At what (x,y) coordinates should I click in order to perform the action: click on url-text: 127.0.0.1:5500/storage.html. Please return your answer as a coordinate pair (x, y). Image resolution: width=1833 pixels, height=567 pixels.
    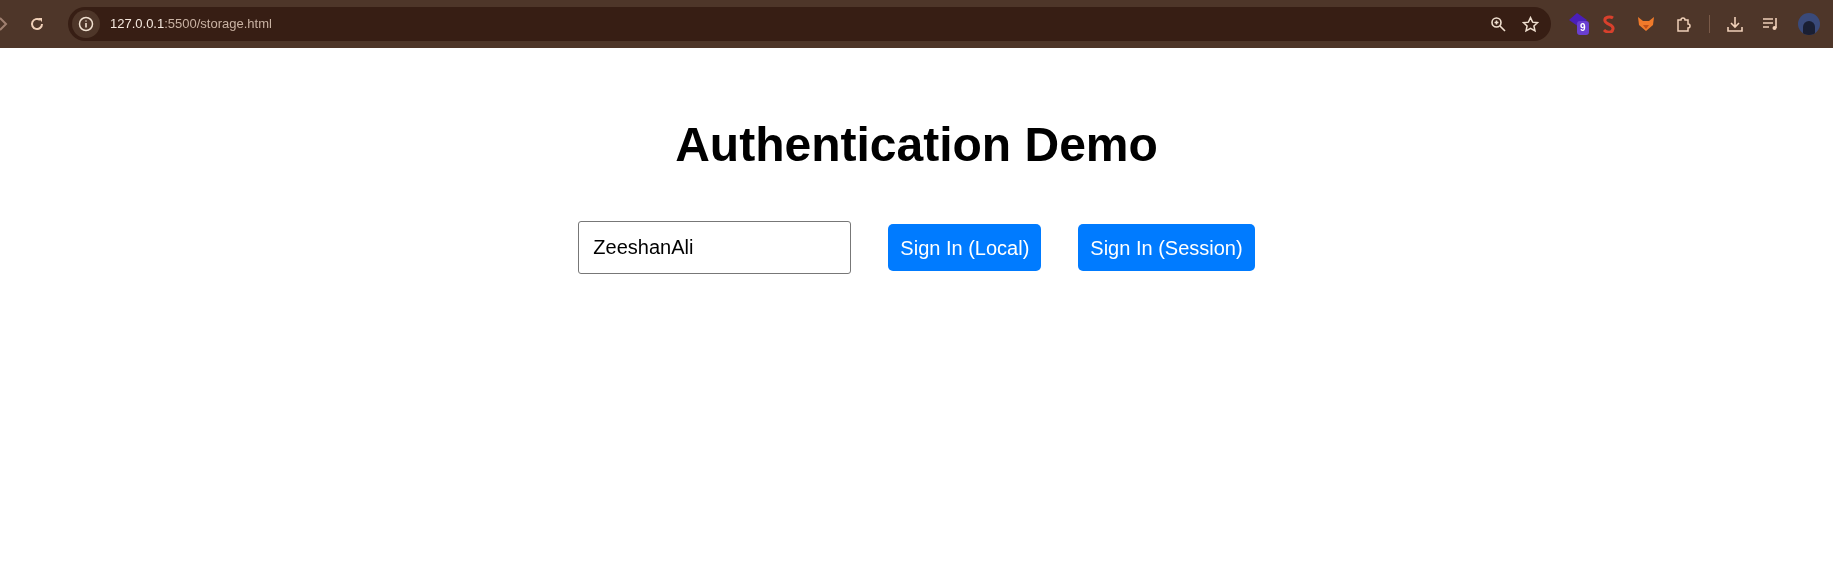
    Looking at the image, I should click on (191, 24).